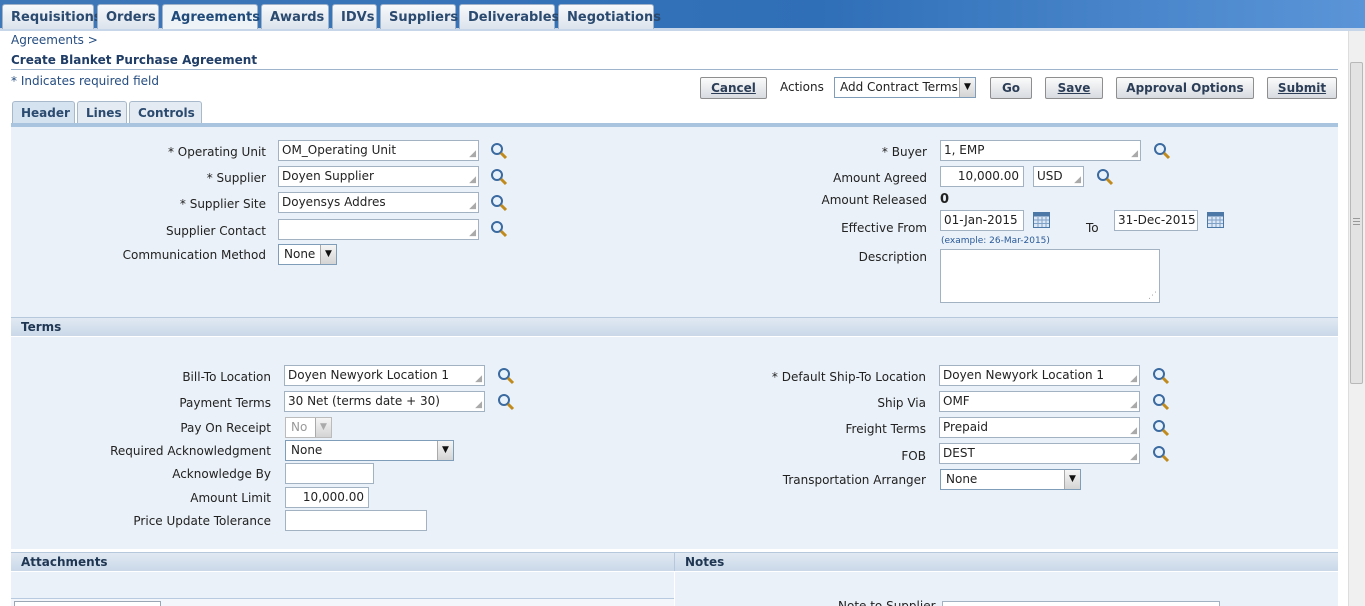 The height and width of the screenshot is (606, 1365). Describe the element at coordinates (334, 202) in the screenshot. I see `supplier-site-value: Doyensys Addres` at that location.